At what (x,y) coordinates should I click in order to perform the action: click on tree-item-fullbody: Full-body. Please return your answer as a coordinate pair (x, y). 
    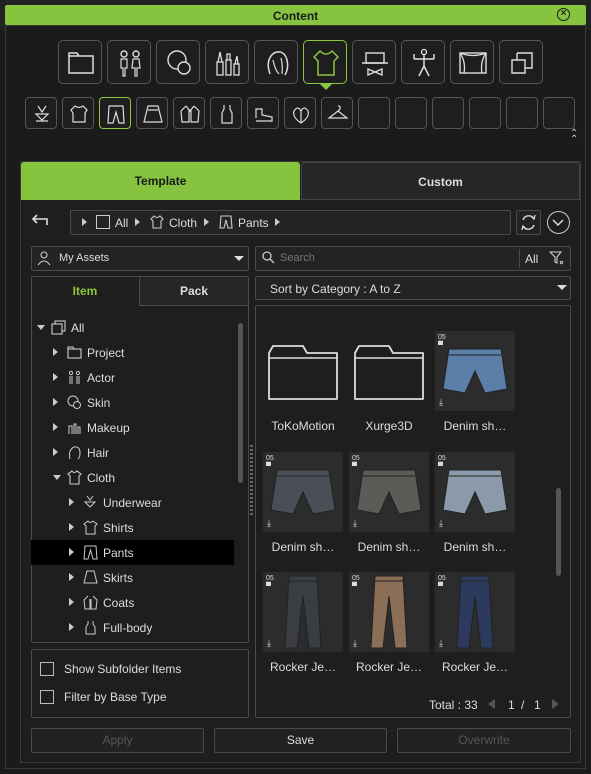
    Looking at the image, I should click on (132, 627).